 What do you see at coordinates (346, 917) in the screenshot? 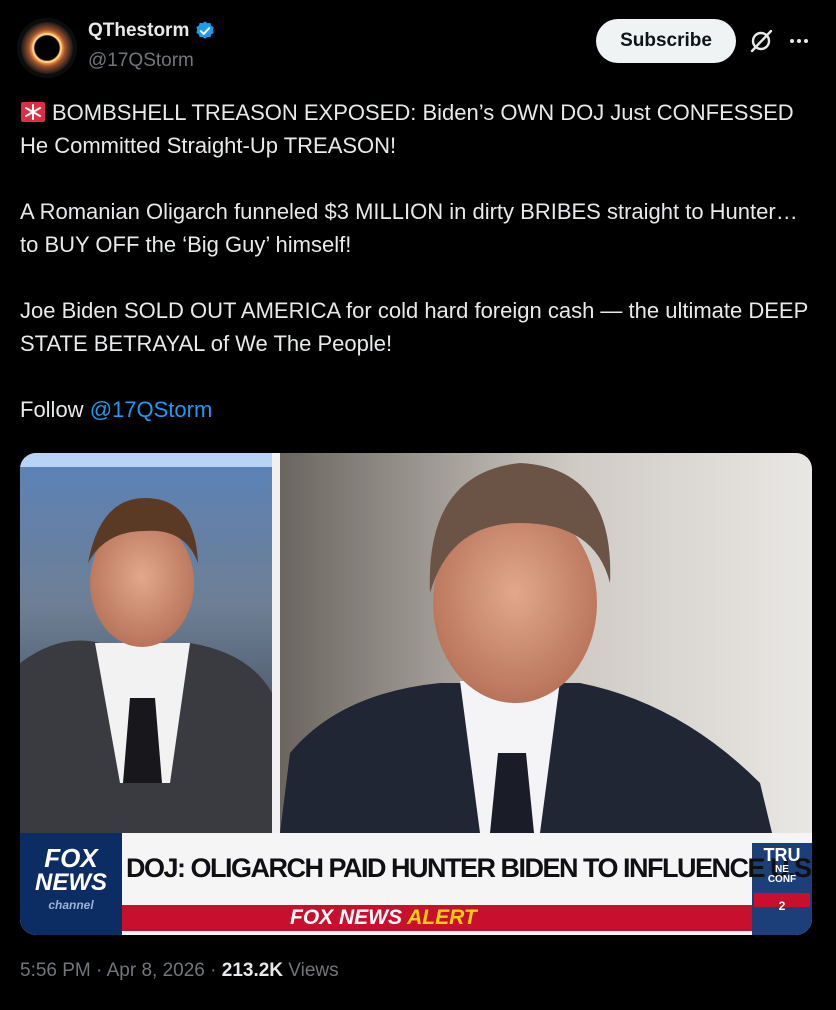
I see `alert-brand: FOX NEWS` at bounding box center [346, 917].